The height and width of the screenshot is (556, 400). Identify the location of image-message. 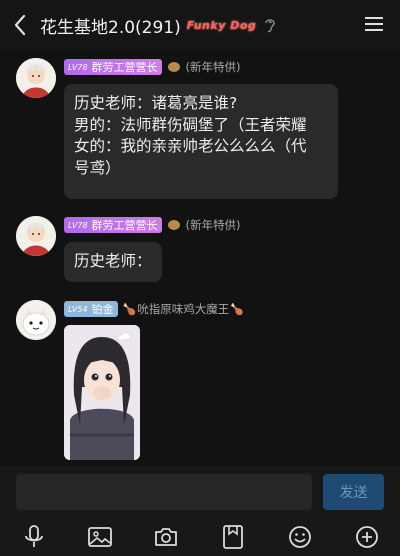
(102, 392).